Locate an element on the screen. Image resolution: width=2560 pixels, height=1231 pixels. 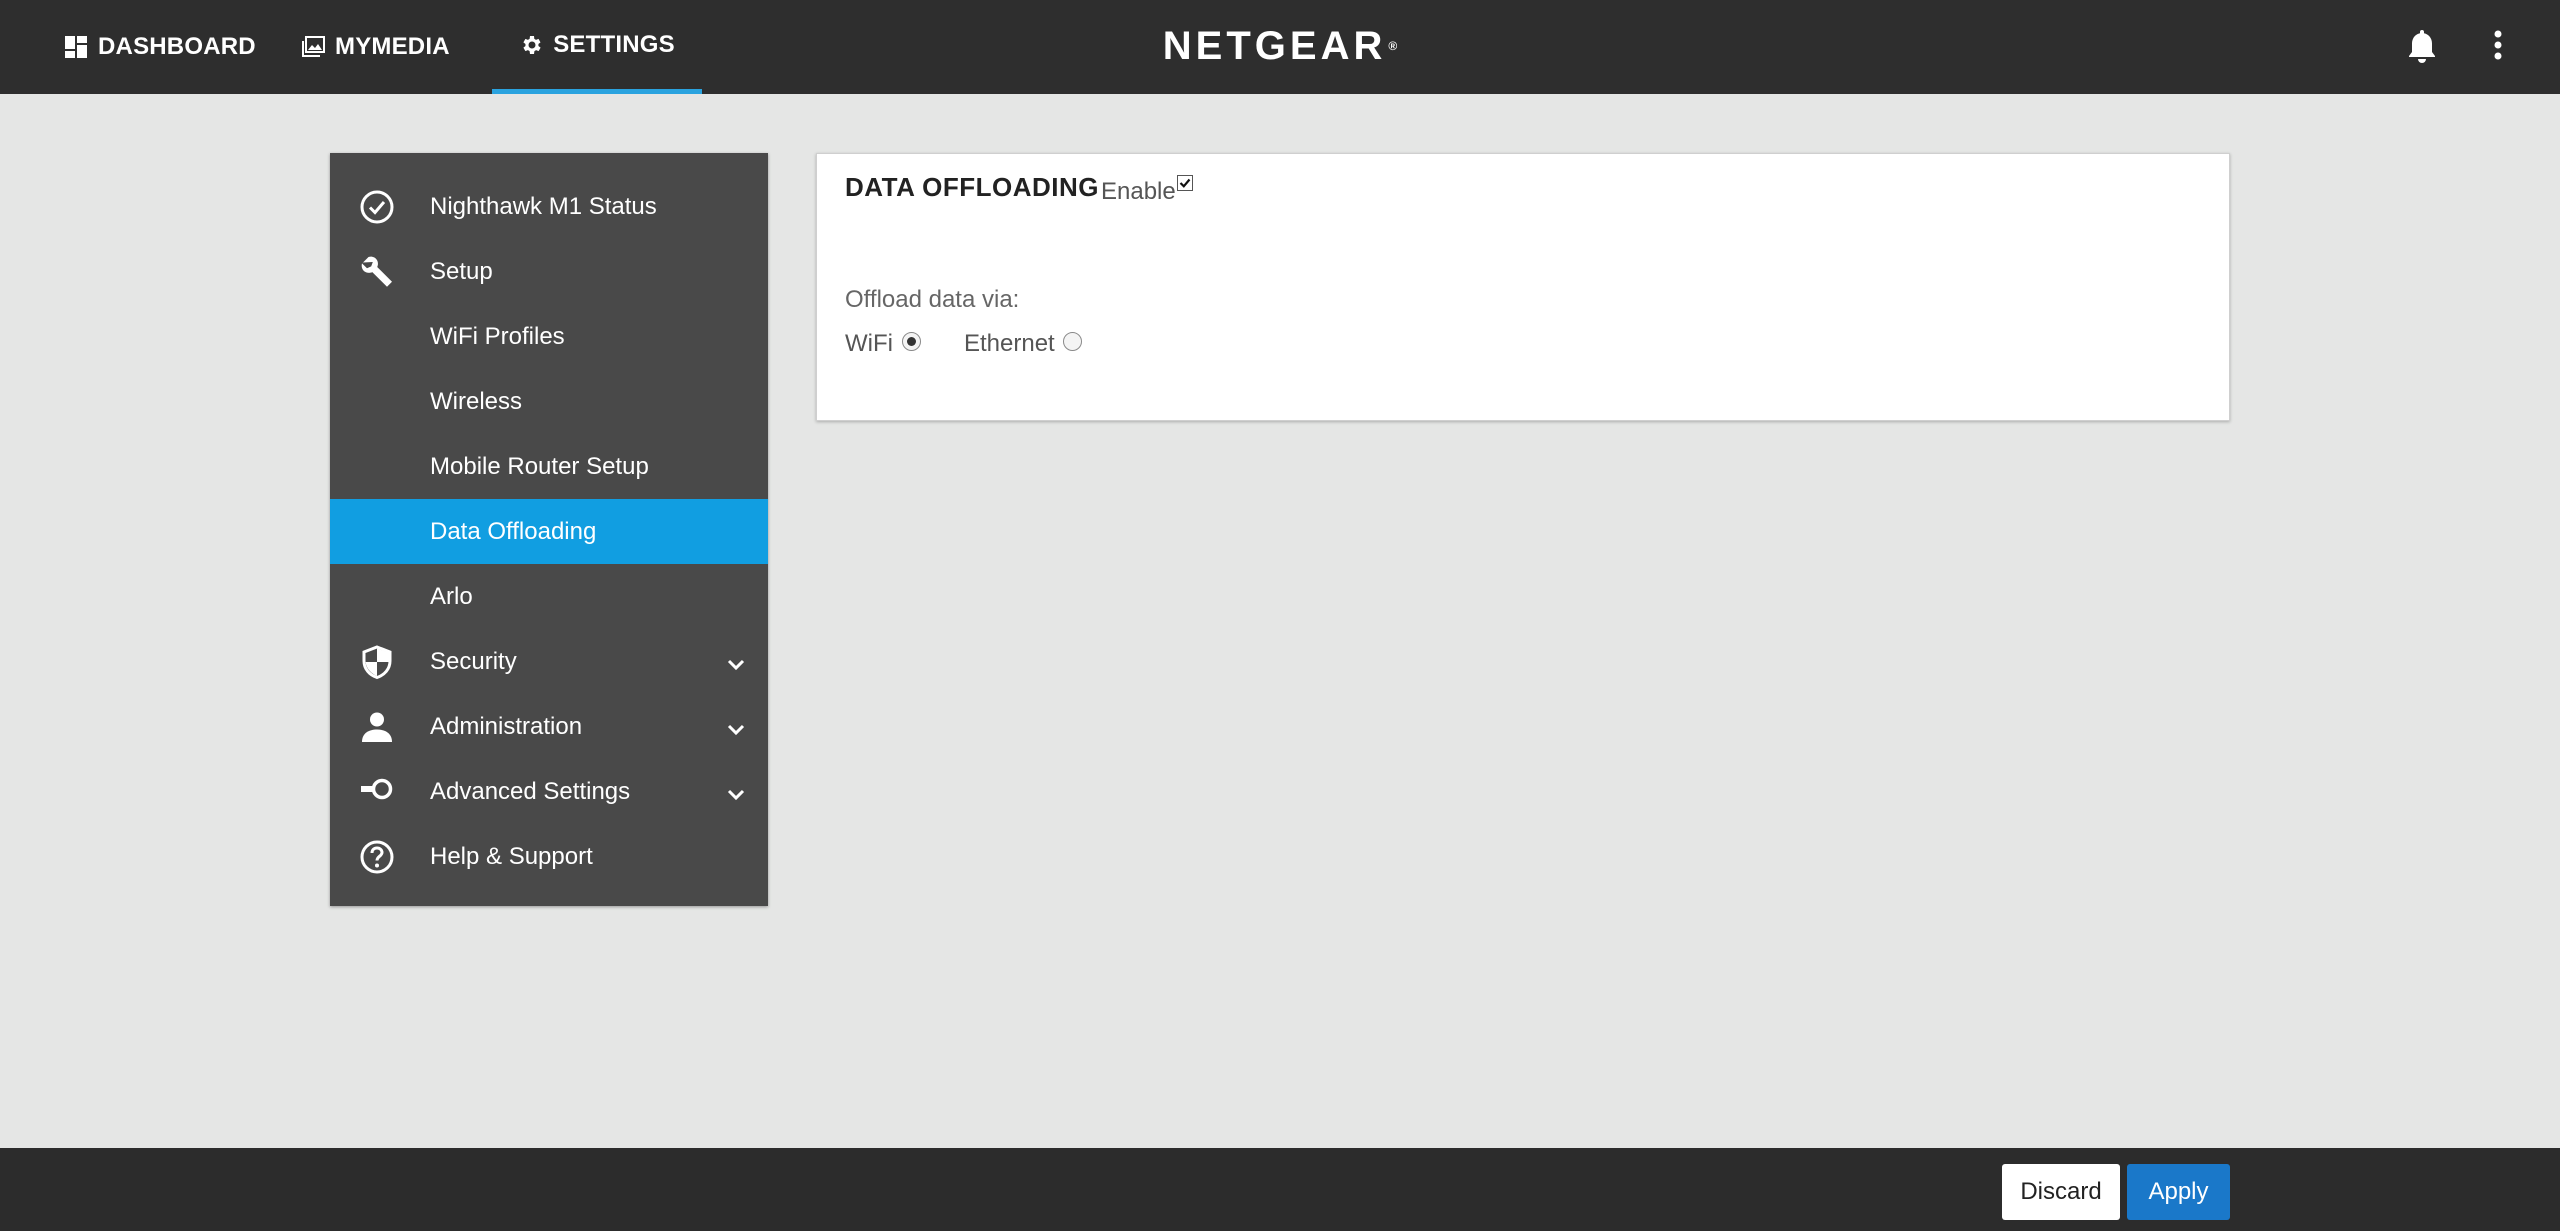
sidebar-item-arlo: Arlo is located at coordinates (549, 596).